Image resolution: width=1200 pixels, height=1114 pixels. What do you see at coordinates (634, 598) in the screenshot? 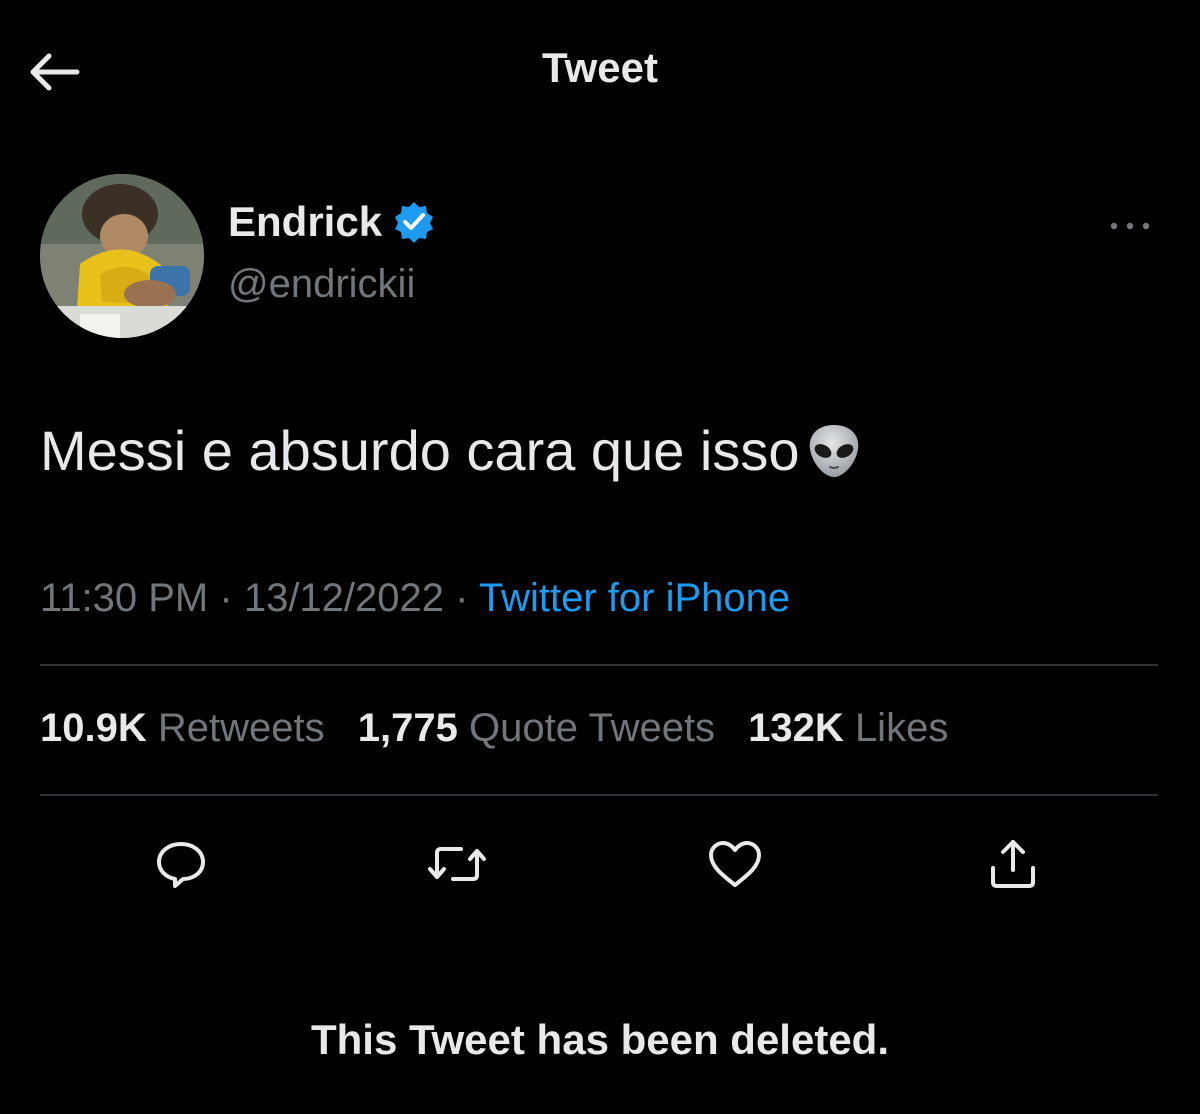
I see `tweet-source-link: Twitter for iPhone` at bounding box center [634, 598].